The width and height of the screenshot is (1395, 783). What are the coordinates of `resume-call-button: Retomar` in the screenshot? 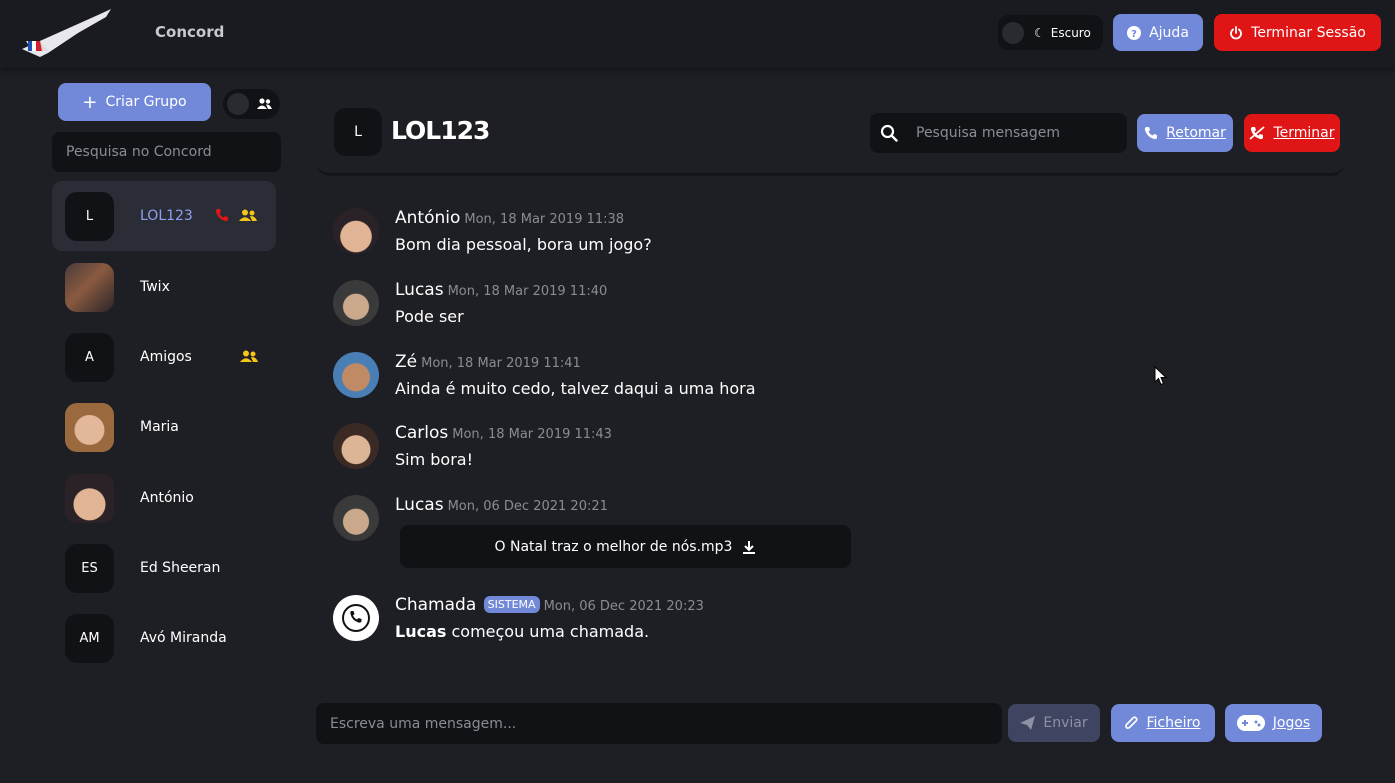 It's located at (1185, 133).